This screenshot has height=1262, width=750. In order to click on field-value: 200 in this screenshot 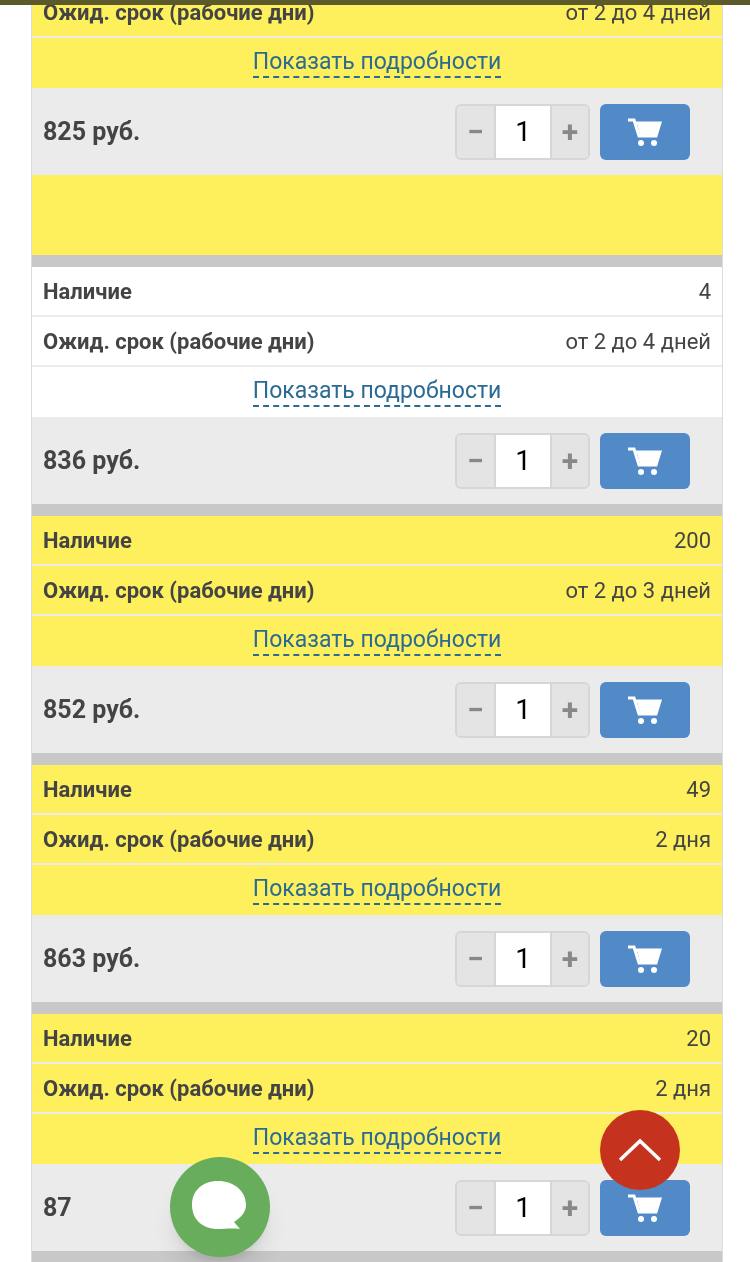, I will do `click(692, 540)`.